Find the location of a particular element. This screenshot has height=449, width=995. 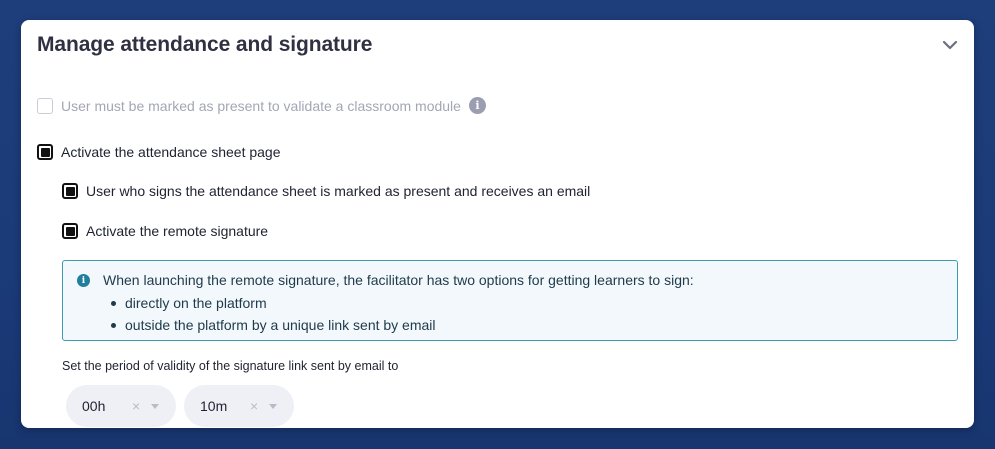

chevron-down-icon is located at coordinates (950, 45).